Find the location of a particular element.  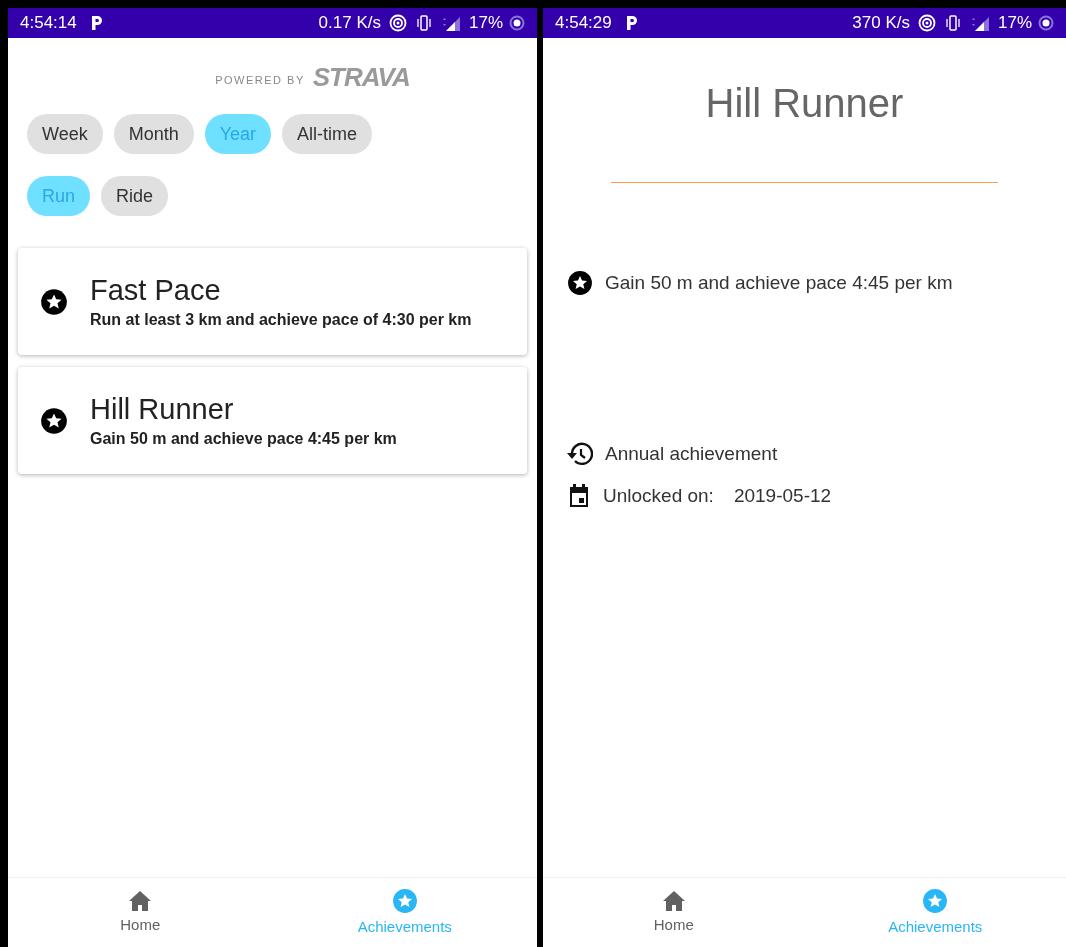

network-speed: 0.17 K/s is located at coordinates (349, 23).